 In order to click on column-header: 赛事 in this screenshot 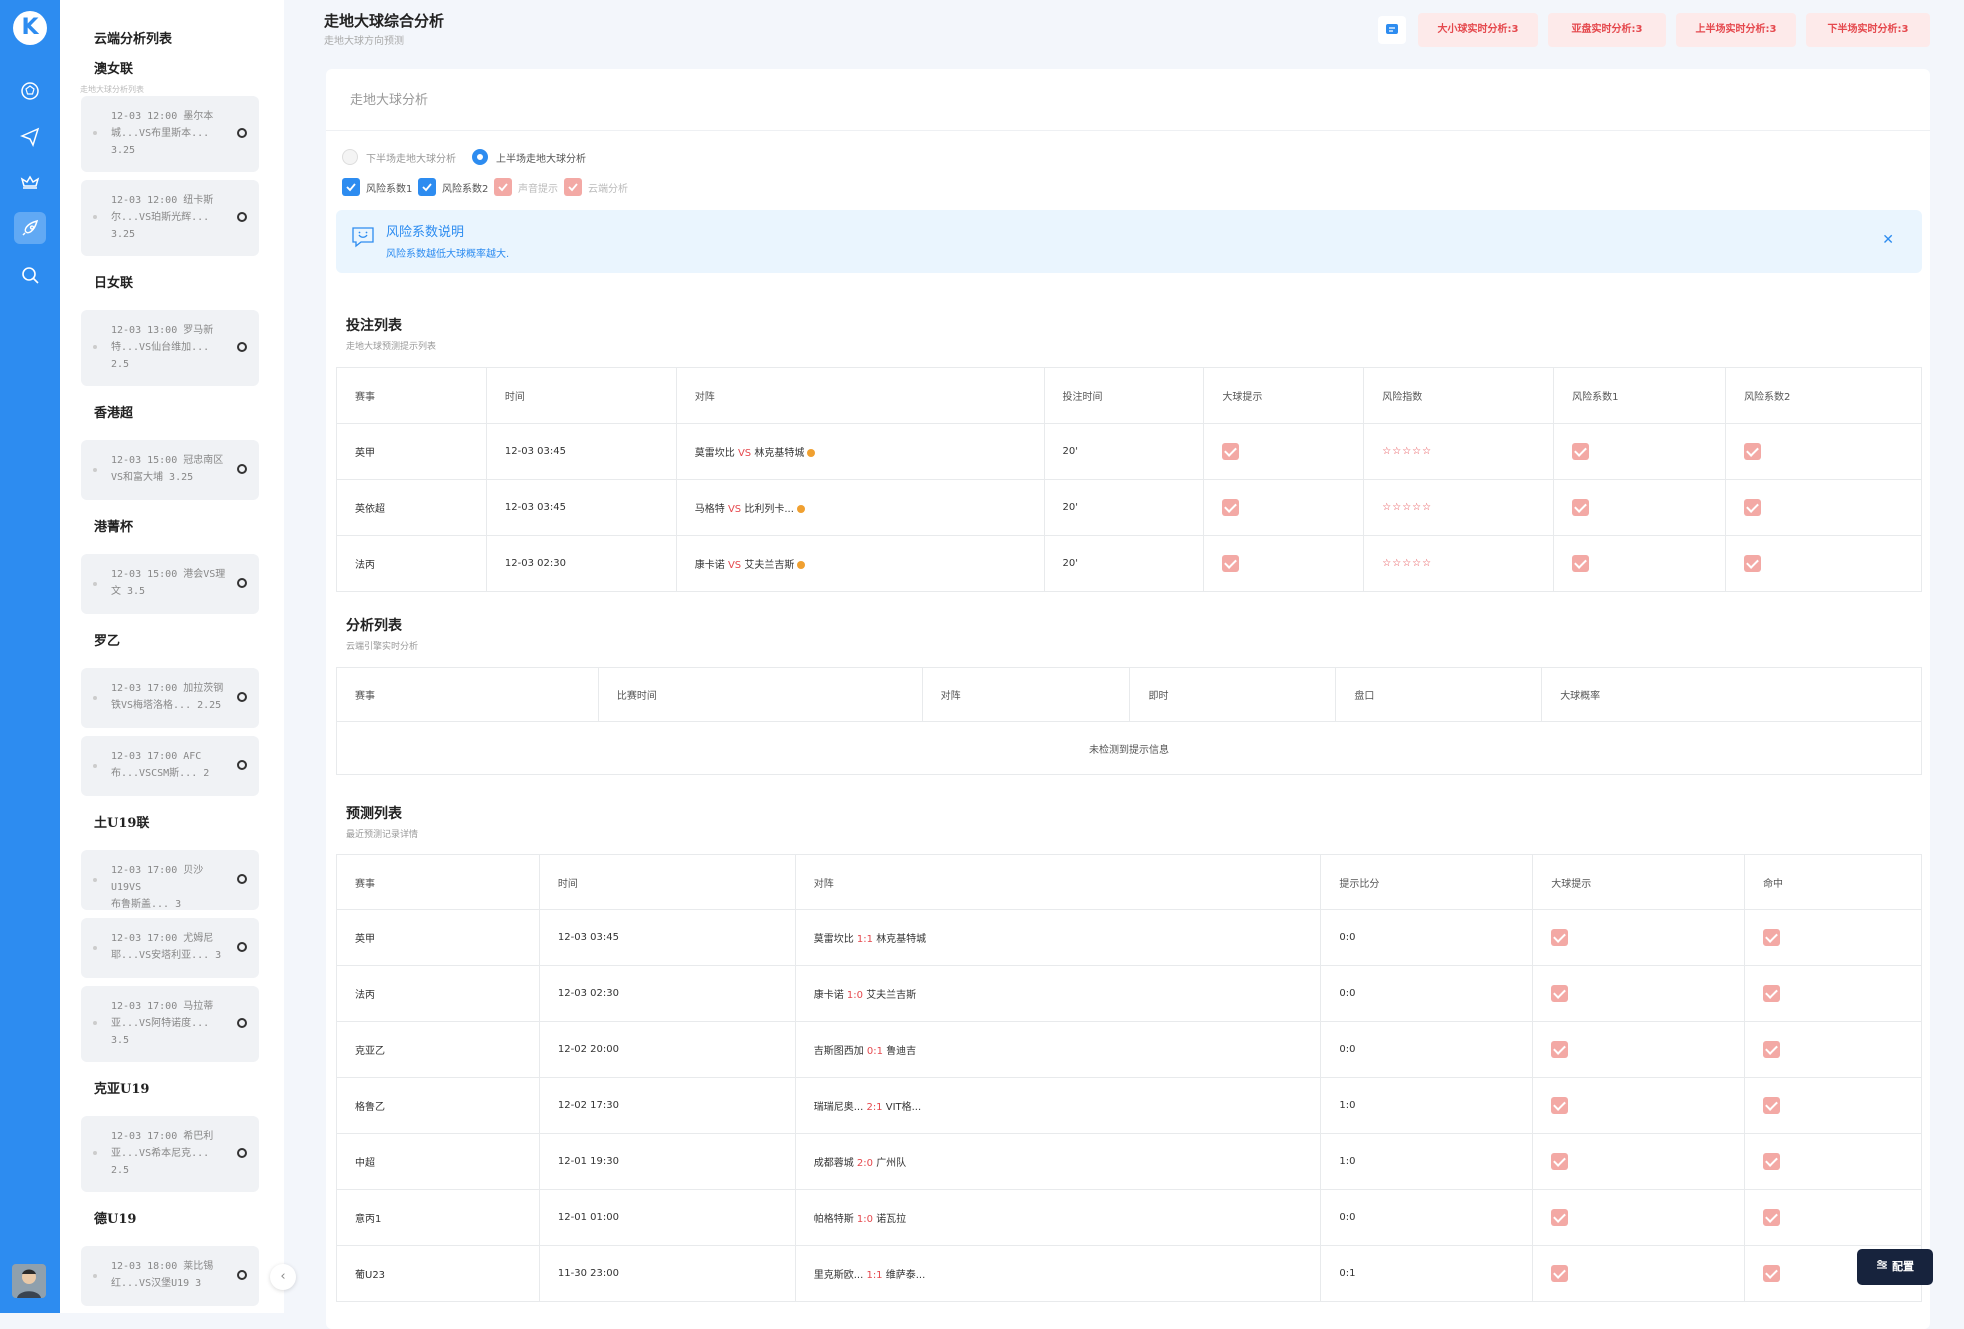, I will do `click(438, 882)`.